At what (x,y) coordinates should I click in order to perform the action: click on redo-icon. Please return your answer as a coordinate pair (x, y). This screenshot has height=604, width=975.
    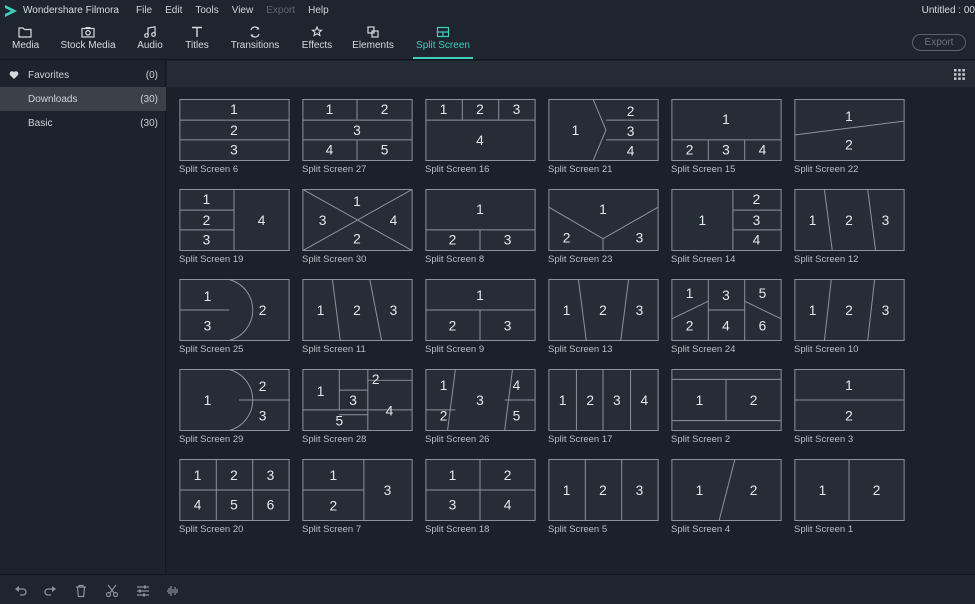
    Looking at the image, I should click on (50, 591).